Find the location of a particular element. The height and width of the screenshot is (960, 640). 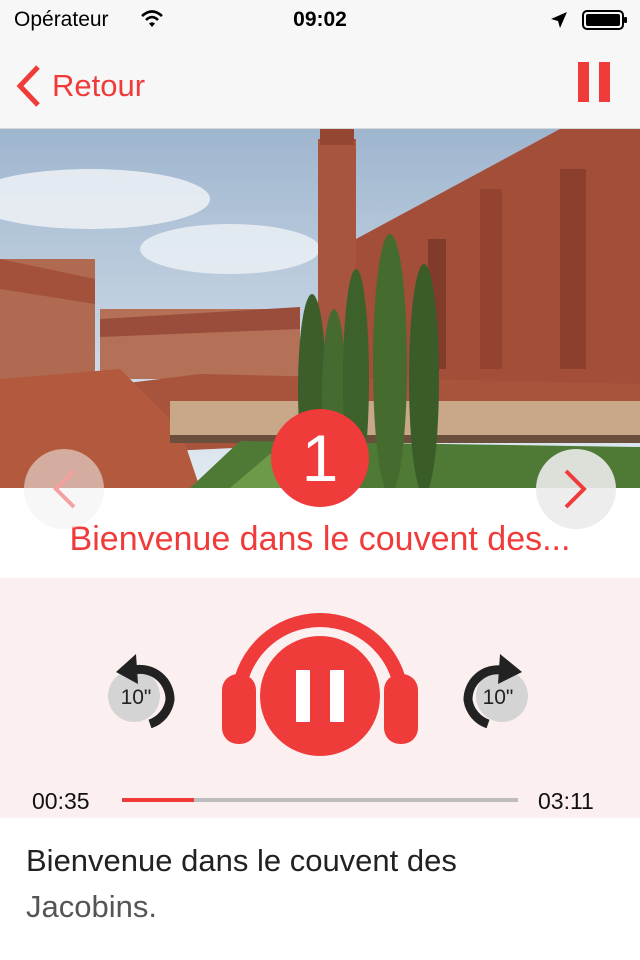

previous-stop-button is located at coordinates (64, 489).